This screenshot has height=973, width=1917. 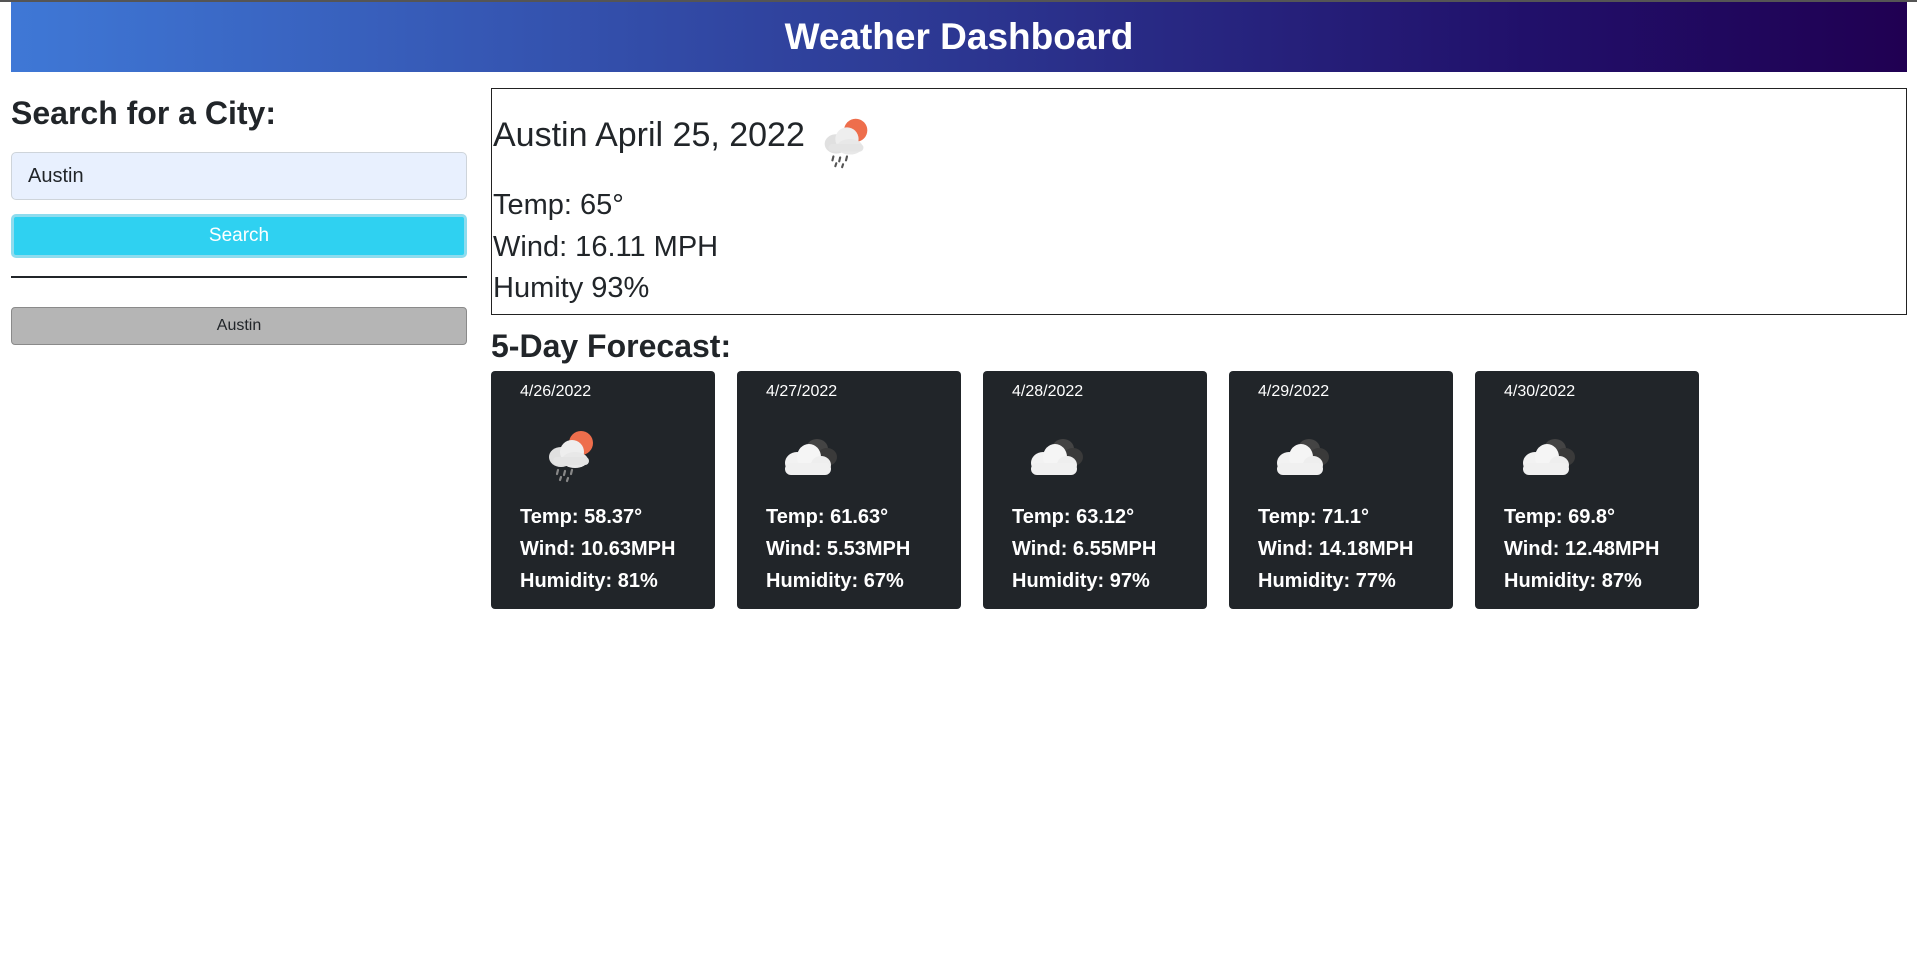 I want to click on page-title: Weather Dashboard, so click(x=959, y=36).